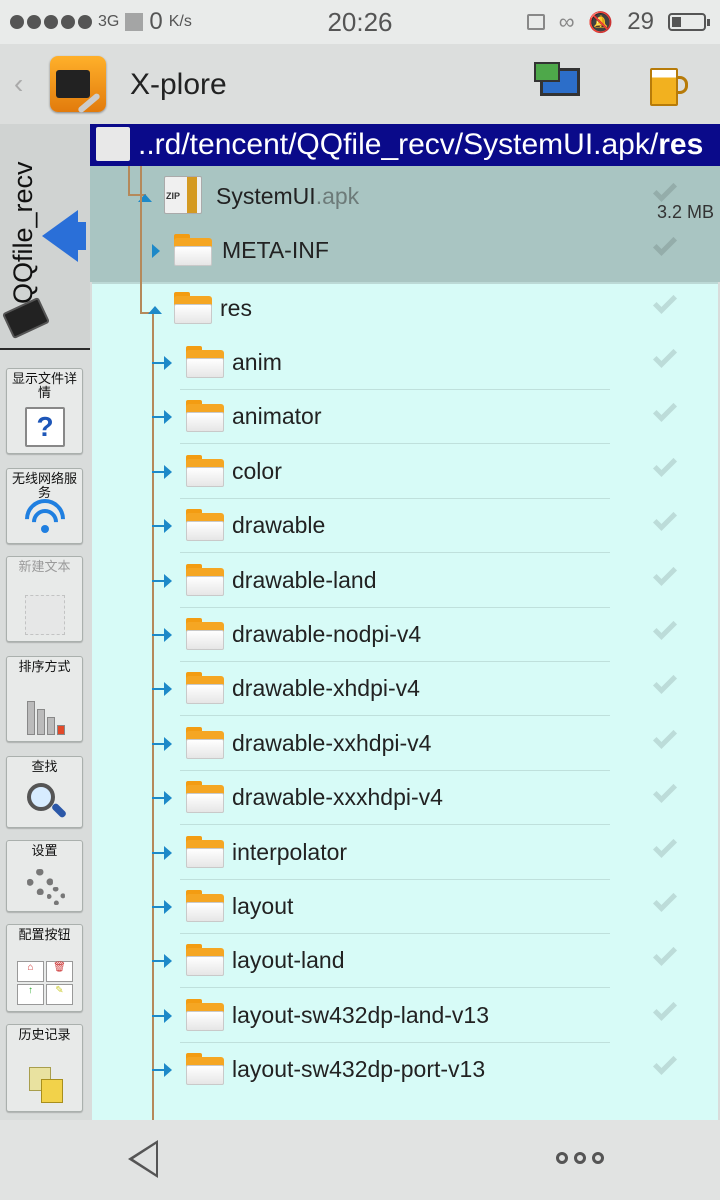  I want to click on help-document-icon: ?, so click(45, 427).